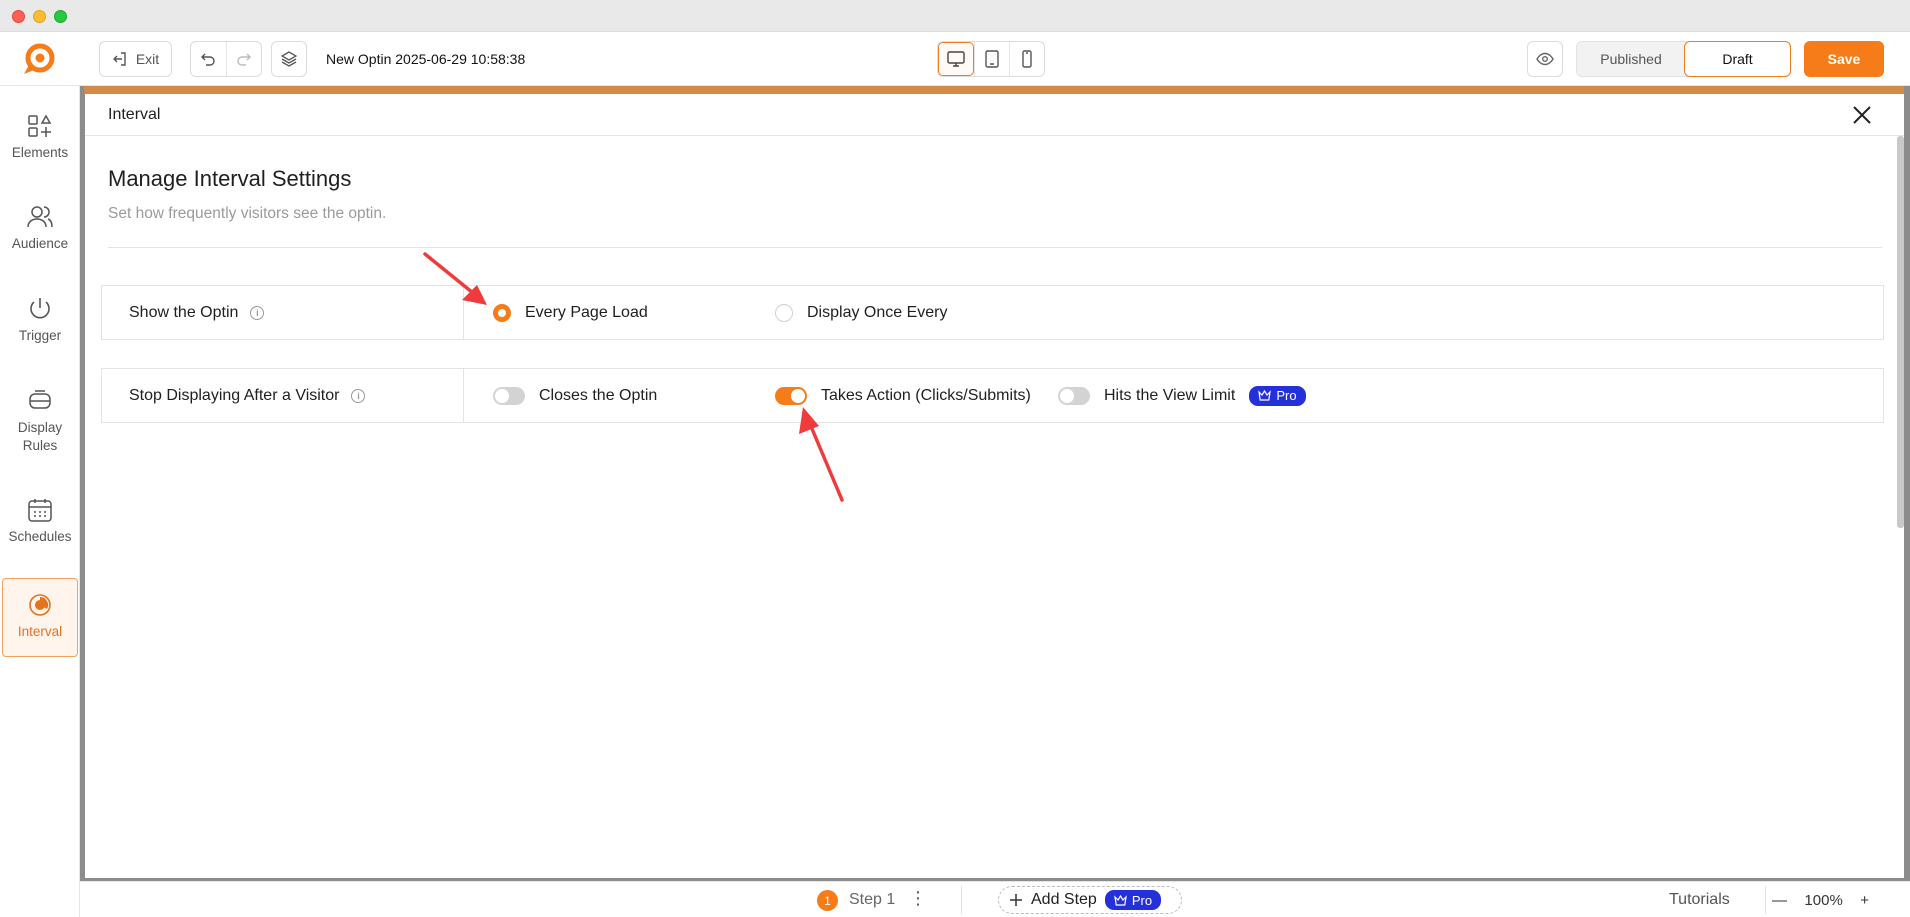 Image resolution: width=1910 pixels, height=917 pixels. What do you see at coordinates (40, 631) in the screenshot?
I see `sidebar-item-label: Interval` at bounding box center [40, 631].